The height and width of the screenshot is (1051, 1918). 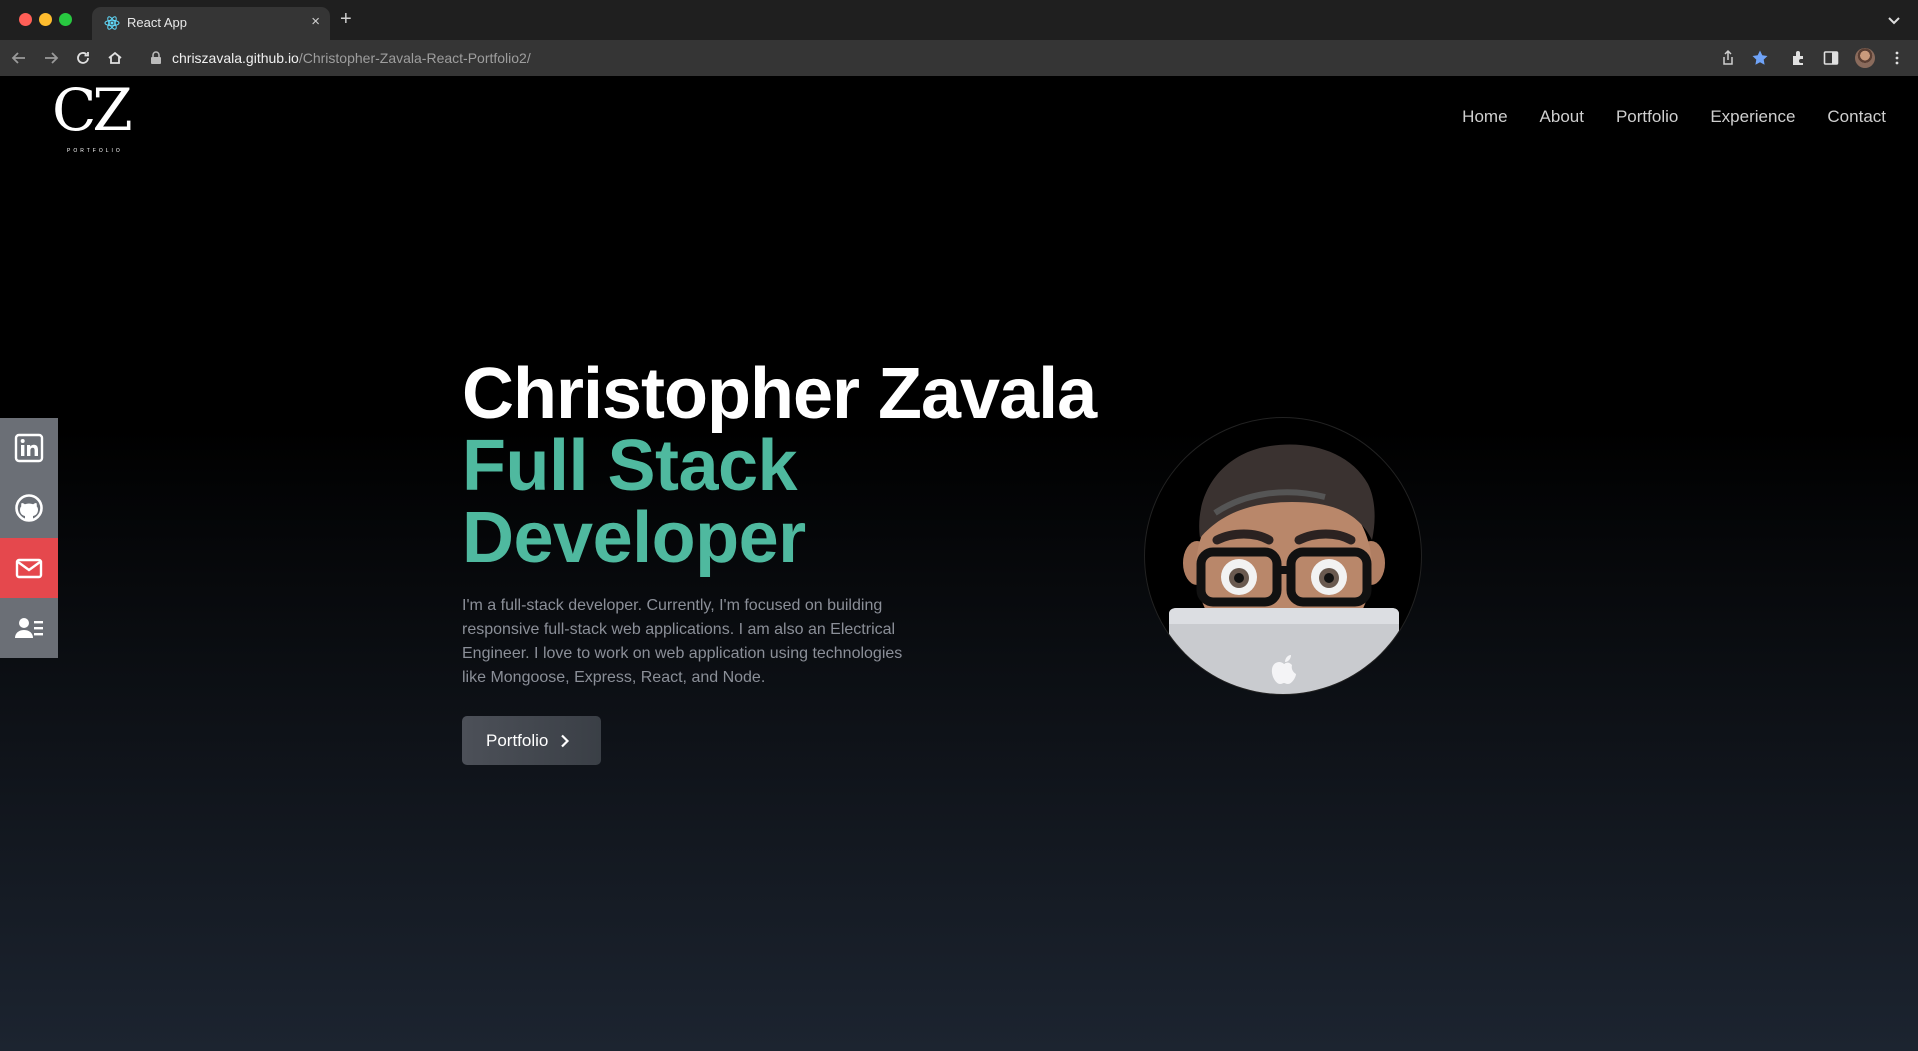 I want to click on memoji-illustration, so click(x=1284, y=569).